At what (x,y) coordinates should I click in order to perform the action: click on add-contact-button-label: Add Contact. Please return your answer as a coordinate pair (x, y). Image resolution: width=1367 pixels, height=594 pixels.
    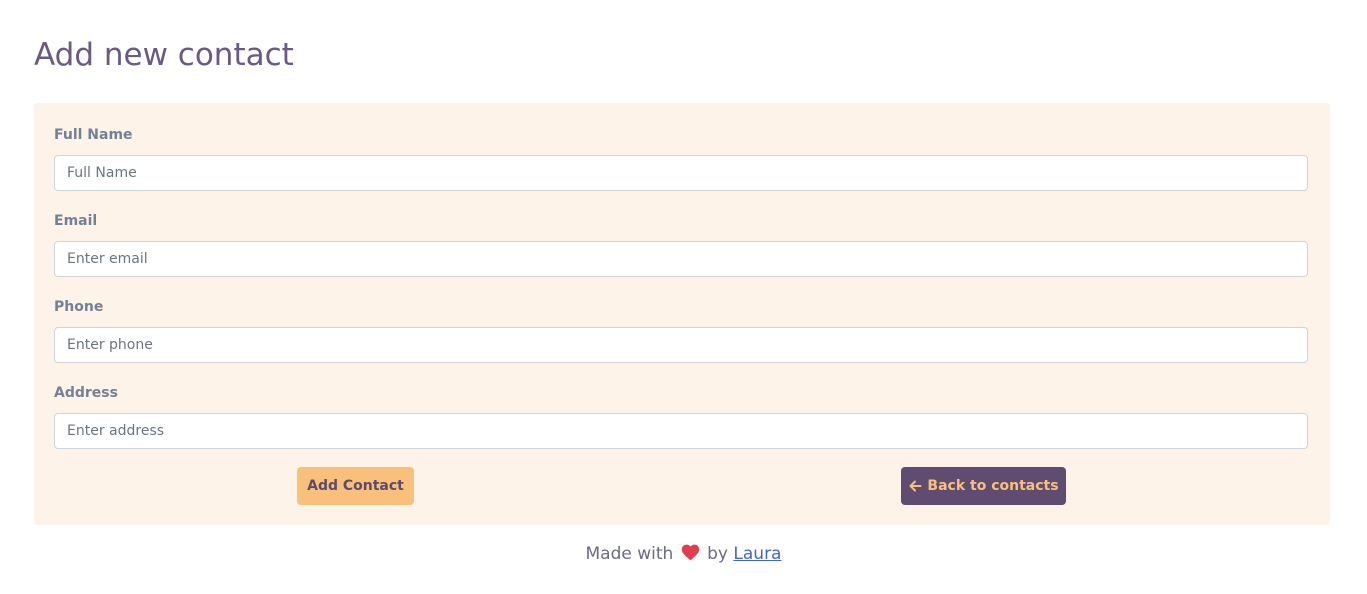
    Looking at the image, I should click on (355, 486).